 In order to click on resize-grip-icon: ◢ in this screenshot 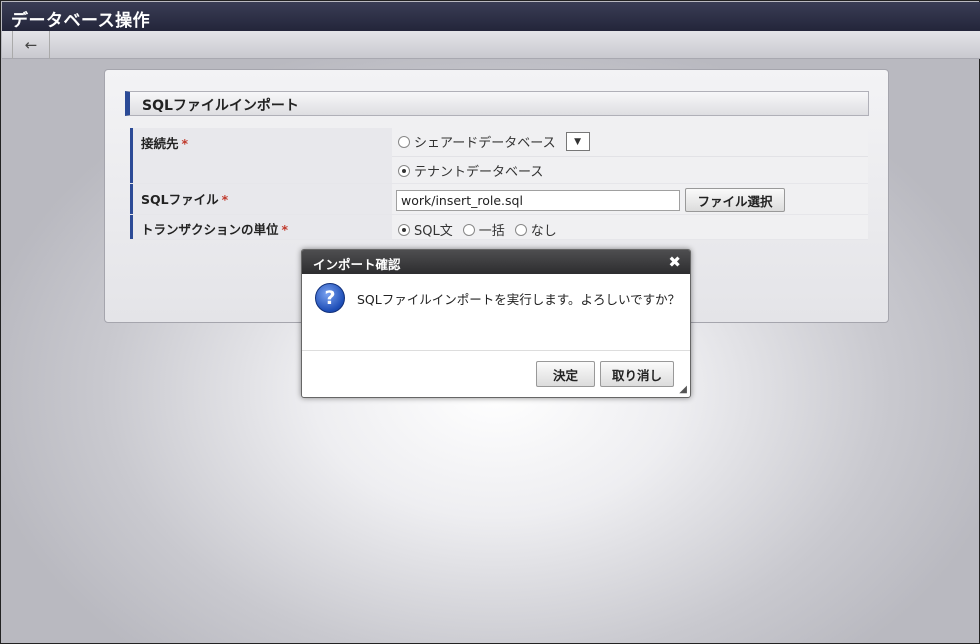, I will do `click(683, 389)`.